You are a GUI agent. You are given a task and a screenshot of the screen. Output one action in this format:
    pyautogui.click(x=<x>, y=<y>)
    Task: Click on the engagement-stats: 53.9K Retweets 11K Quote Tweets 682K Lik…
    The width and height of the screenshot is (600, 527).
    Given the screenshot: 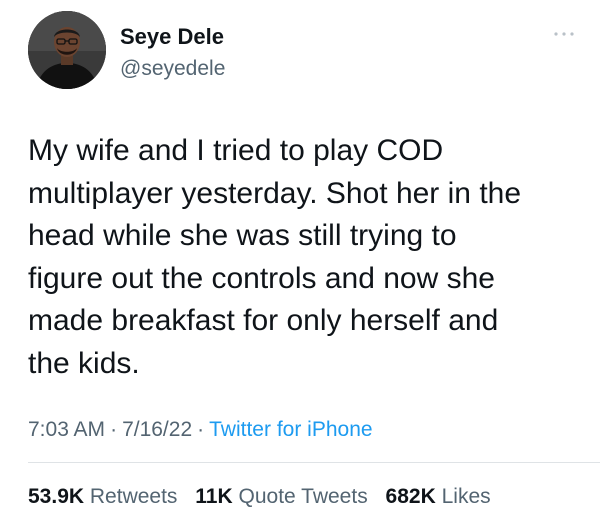 What is the action you would take?
    pyautogui.click(x=265, y=497)
    